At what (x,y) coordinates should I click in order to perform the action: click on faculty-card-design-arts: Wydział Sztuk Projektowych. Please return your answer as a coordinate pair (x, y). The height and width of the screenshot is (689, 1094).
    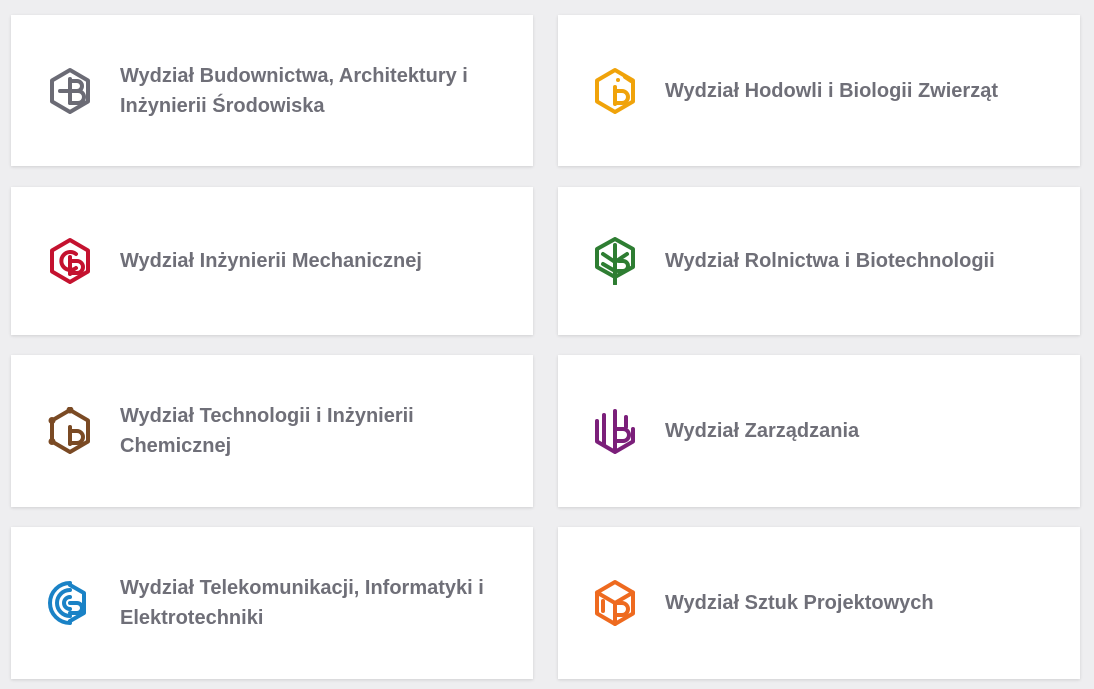
    Looking at the image, I should click on (819, 603).